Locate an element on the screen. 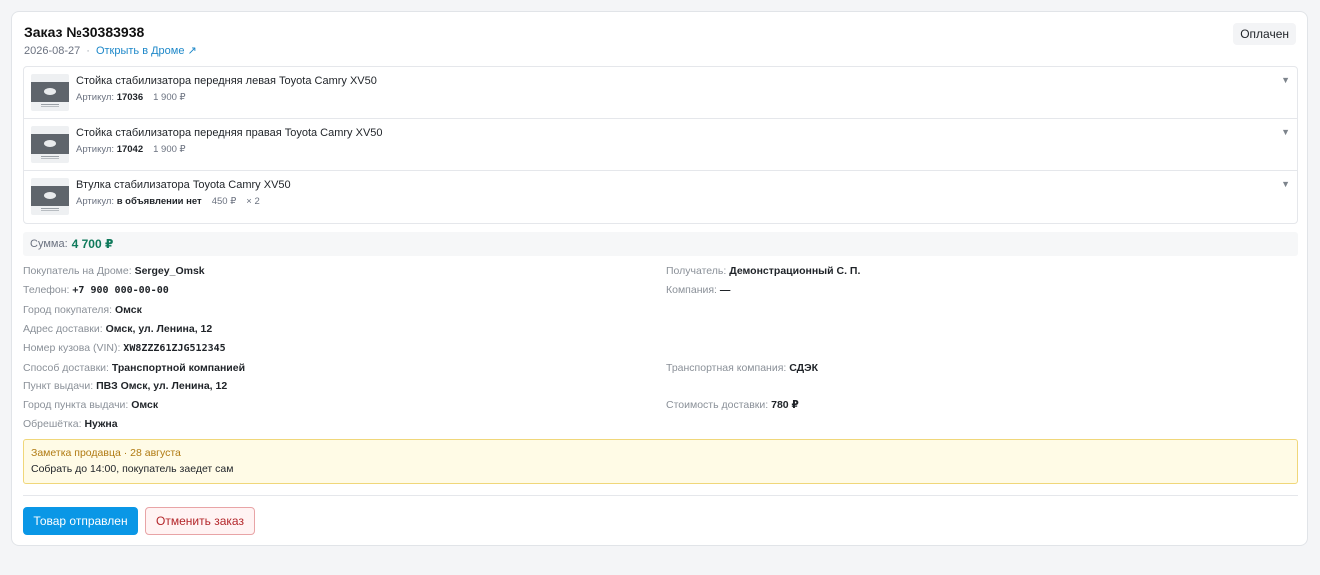  item-meta: Артикул: 17042 1 900 ₽ is located at coordinates (131, 149).